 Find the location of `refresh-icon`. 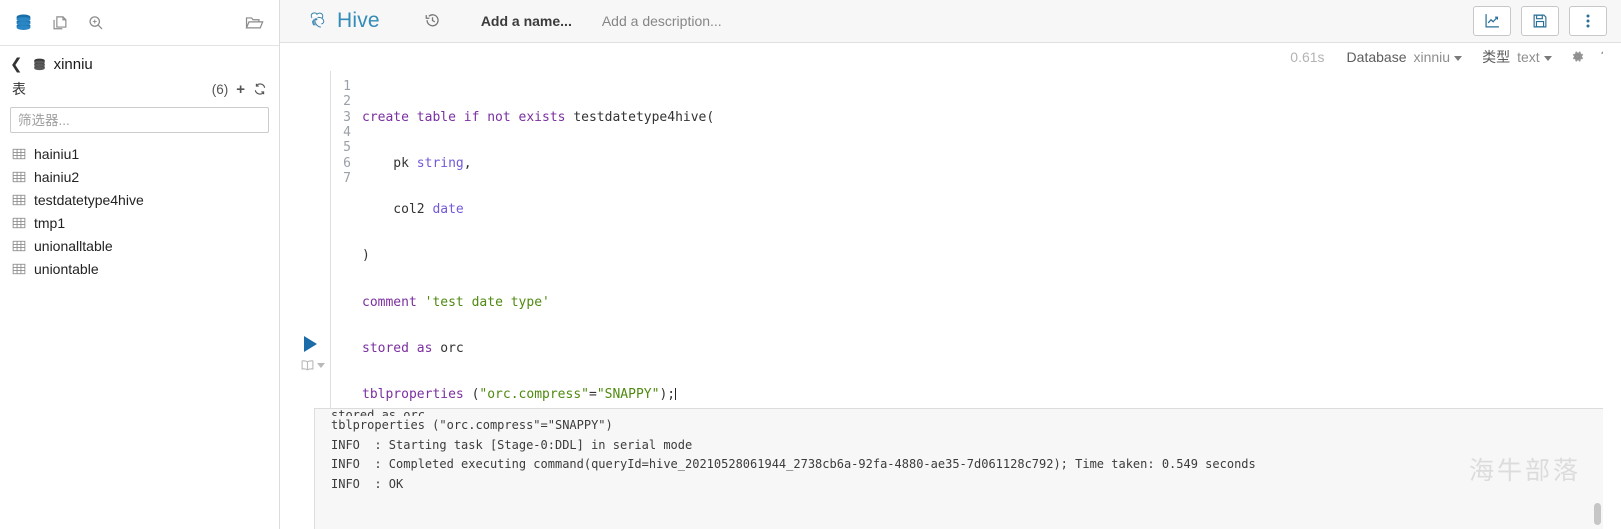

refresh-icon is located at coordinates (260, 89).